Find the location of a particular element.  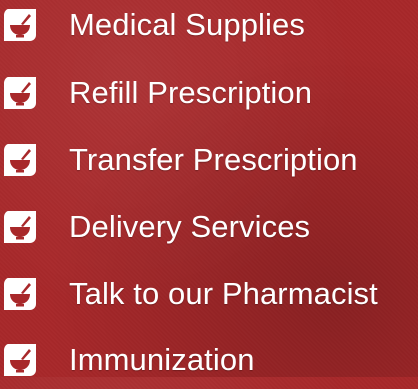

menu-item-delivery-services: Delivery Services is located at coordinates (209, 227).